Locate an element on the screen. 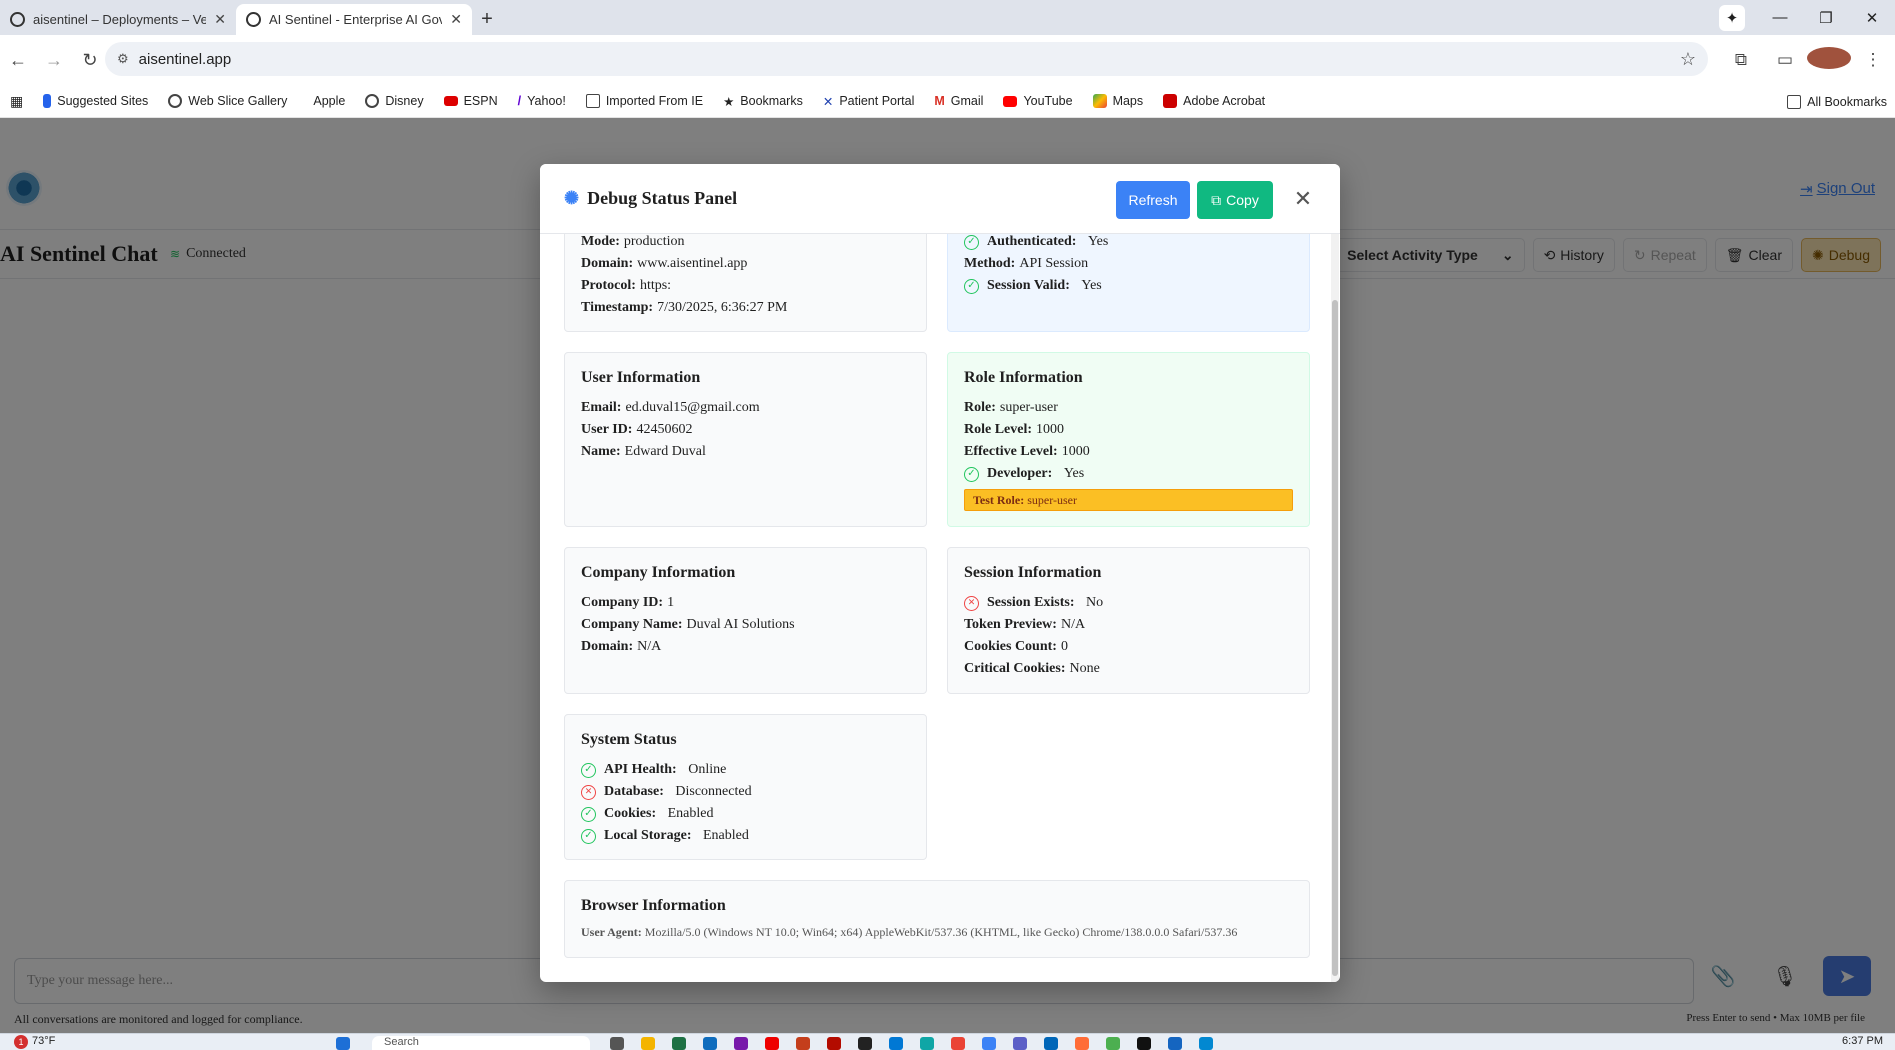 This screenshot has height=1050, width=1895. new-tab-button: + is located at coordinates (487, 19).